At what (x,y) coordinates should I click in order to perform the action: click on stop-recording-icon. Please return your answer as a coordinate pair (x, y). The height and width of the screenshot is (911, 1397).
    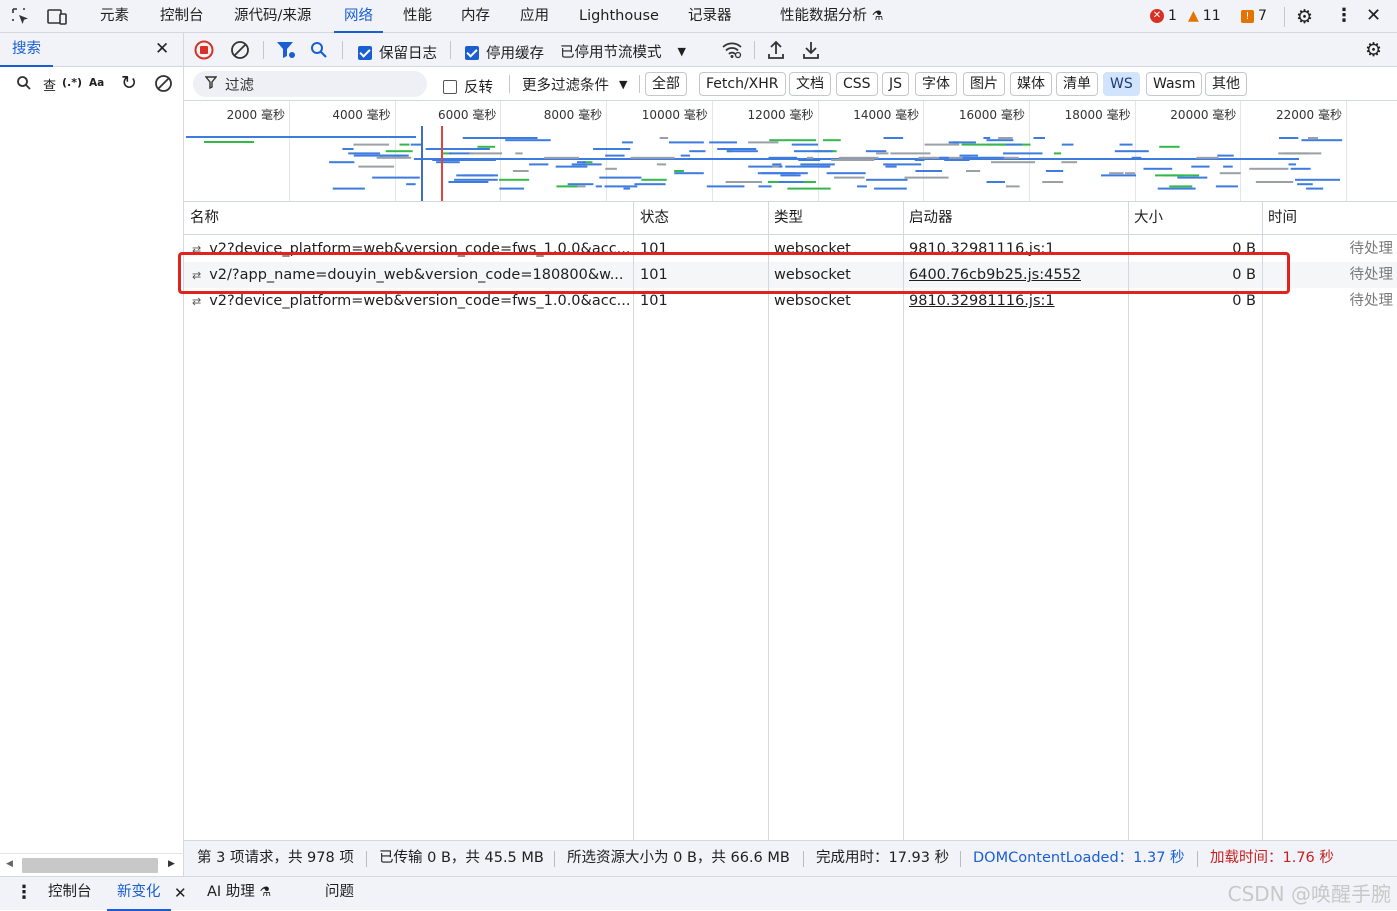
    Looking at the image, I should click on (204, 50).